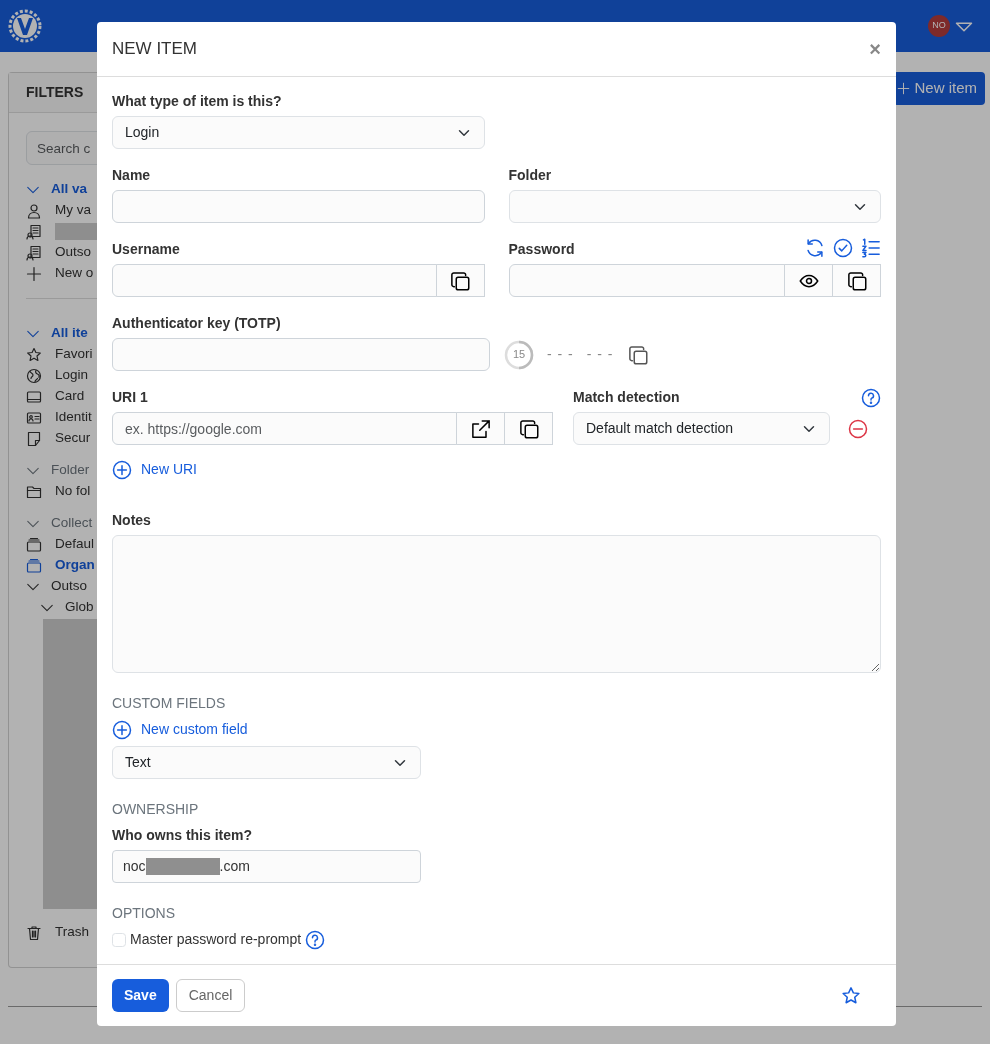  What do you see at coordinates (154, 469) in the screenshot?
I see `new-uri-link: New URI` at bounding box center [154, 469].